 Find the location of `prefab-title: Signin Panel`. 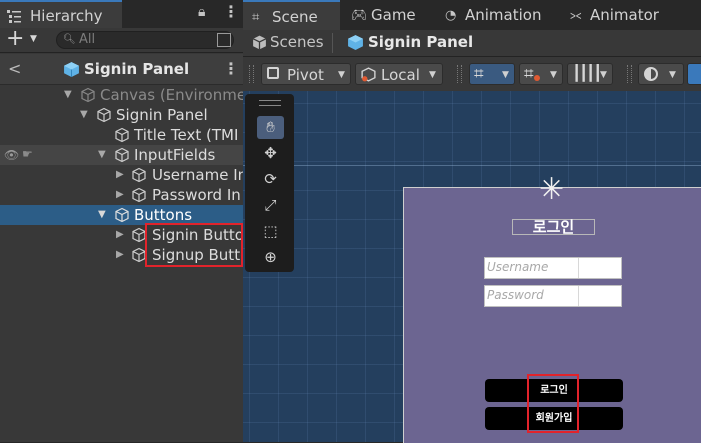

prefab-title: Signin Panel is located at coordinates (137, 69).